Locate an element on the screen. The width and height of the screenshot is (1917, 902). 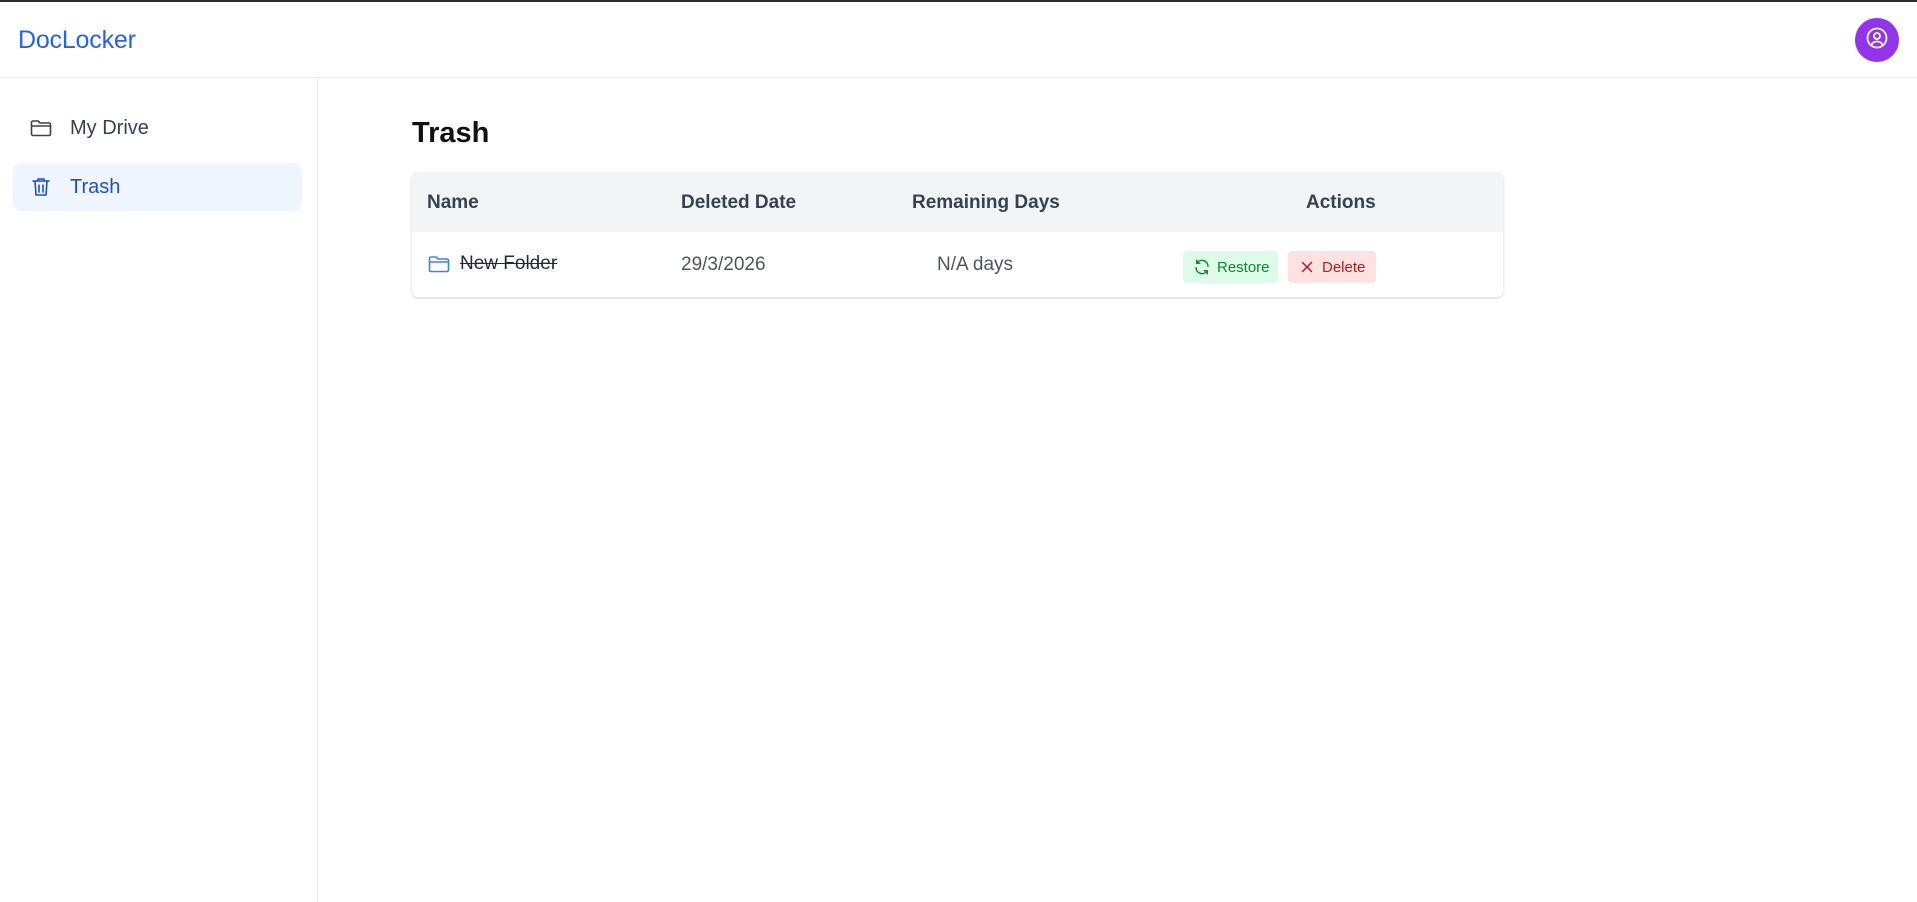
user-avatar-button is located at coordinates (1877, 40).